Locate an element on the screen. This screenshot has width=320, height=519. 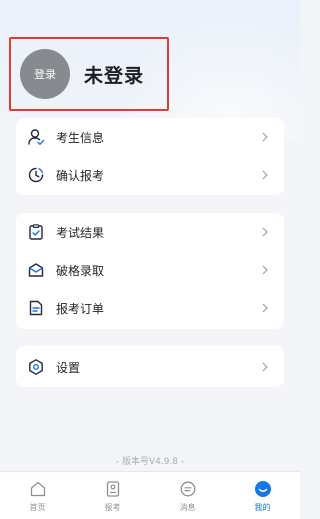
document-icon is located at coordinates (36, 308).